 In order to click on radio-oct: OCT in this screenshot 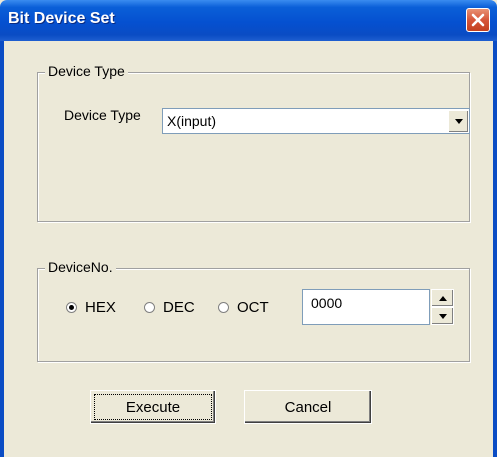, I will do `click(243, 307)`.